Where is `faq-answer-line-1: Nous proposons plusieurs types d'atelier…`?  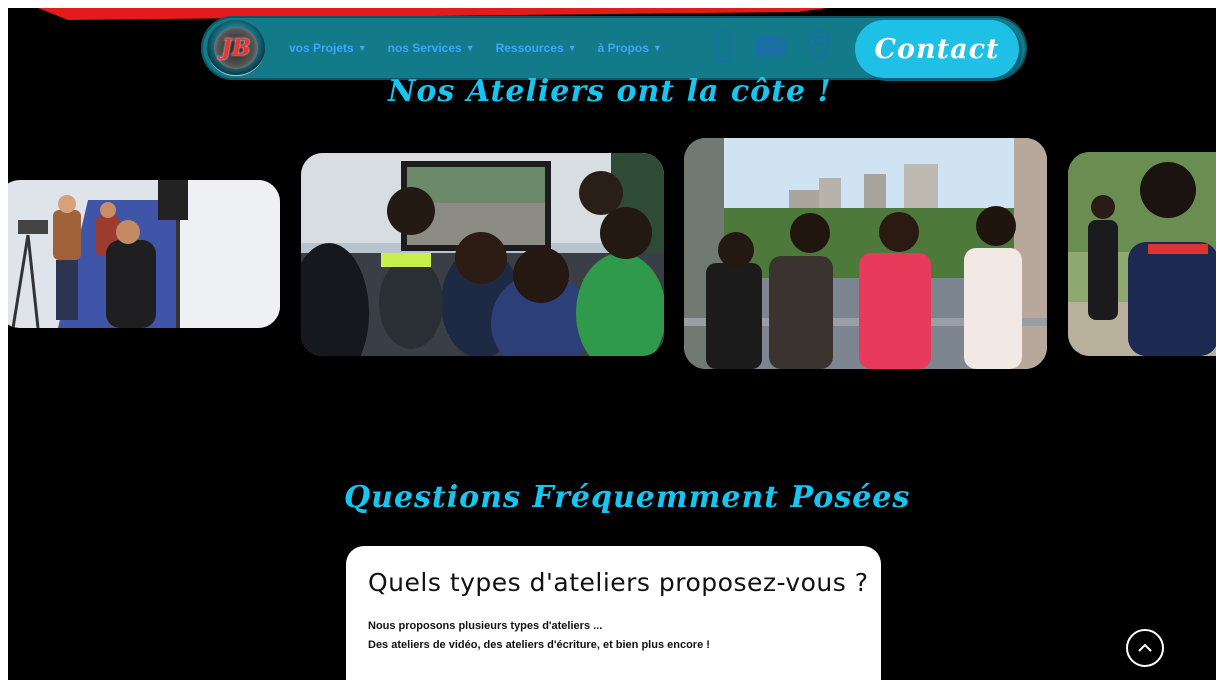 faq-answer-line-1: Nous proposons plusieurs types d'atelier… is located at coordinates (485, 626).